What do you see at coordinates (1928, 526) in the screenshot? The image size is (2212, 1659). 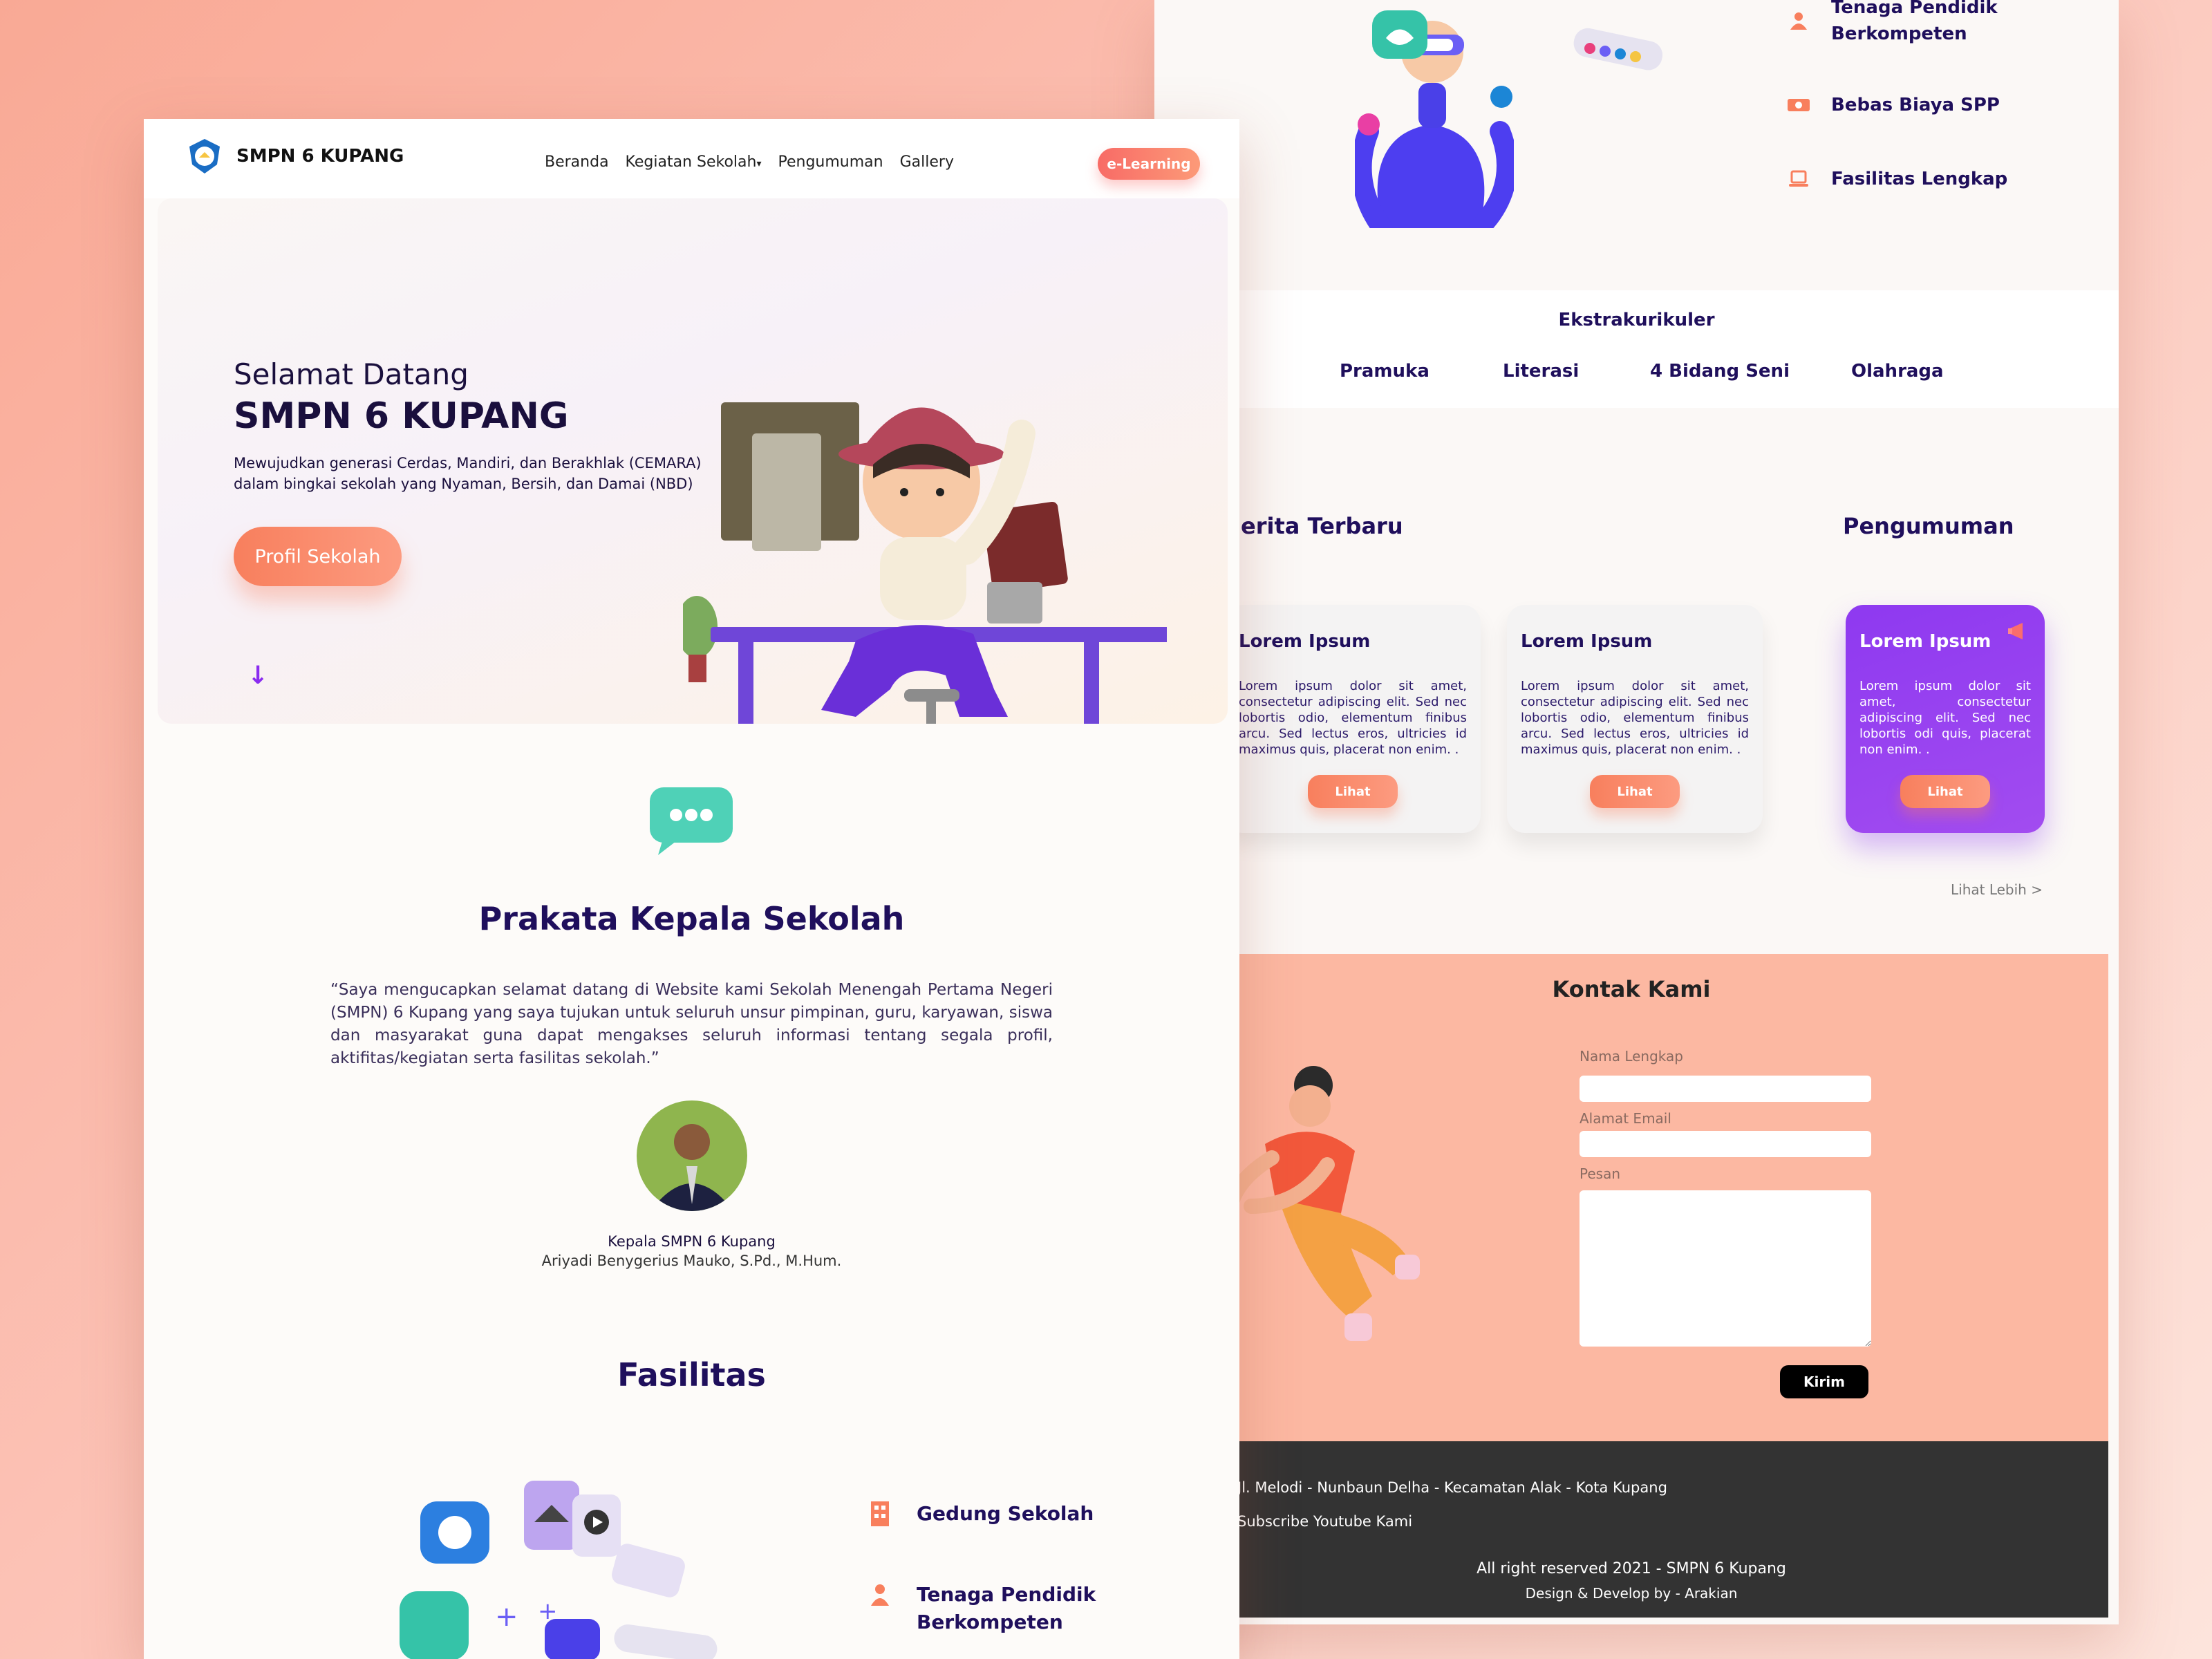 I see `pengumuman-title: Pengumuman` at bounding box center [1928, 526].